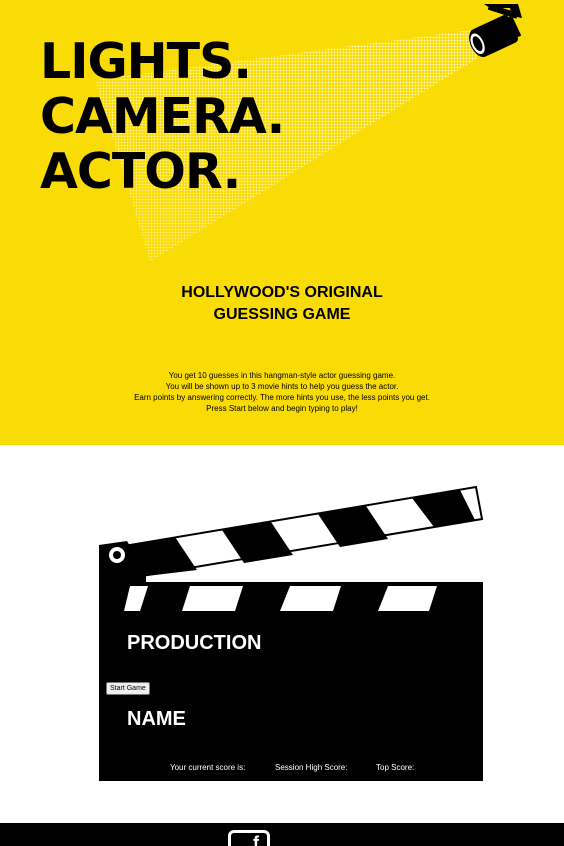 This screenshot has height=846, width=564. I want to click on headline: LIGHTS. CAMERA. ACTOR., so click(162, 116).